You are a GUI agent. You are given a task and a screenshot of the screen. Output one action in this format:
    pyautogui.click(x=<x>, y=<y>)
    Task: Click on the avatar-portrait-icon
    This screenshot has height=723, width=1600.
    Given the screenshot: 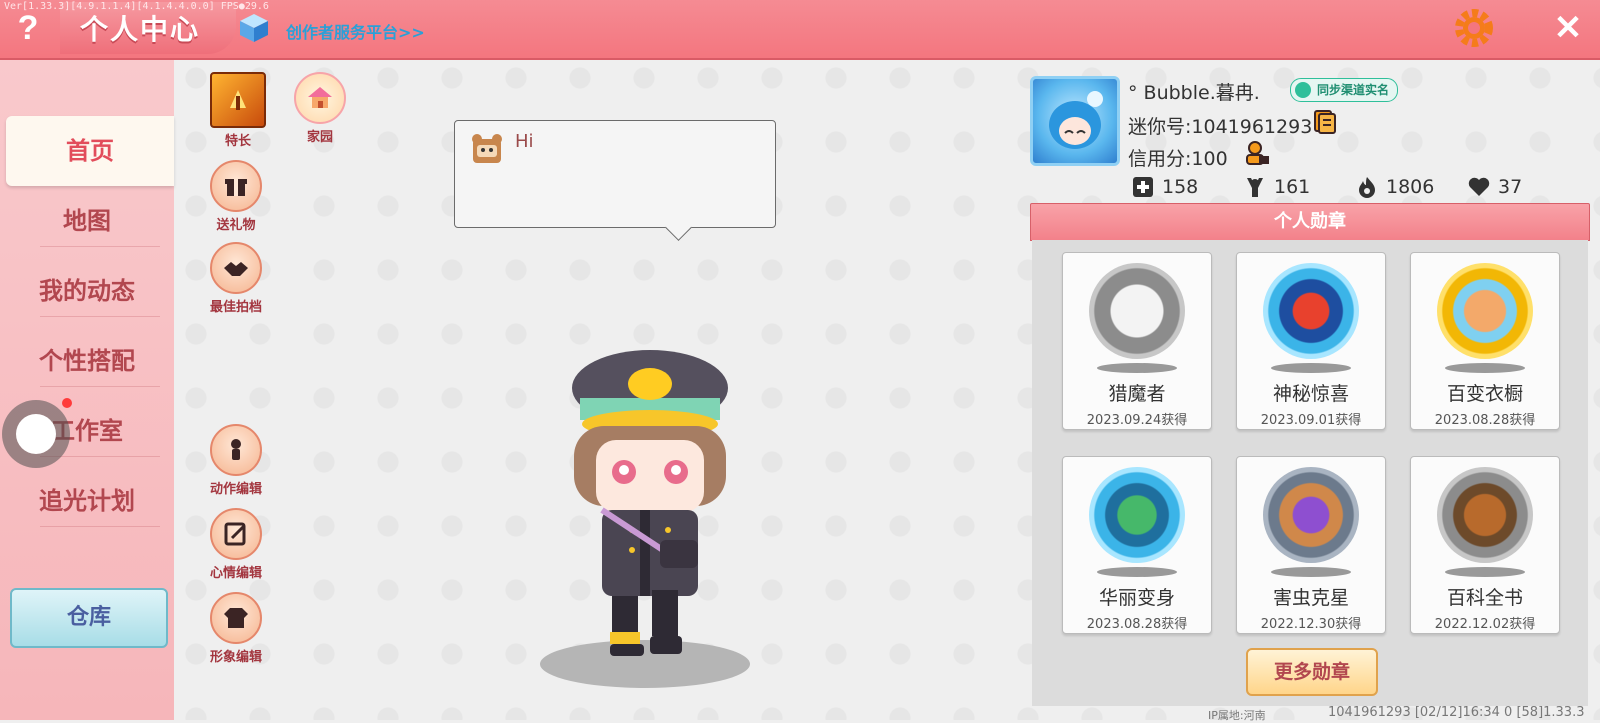 What is the action you would take?
    pyautogui.click(x=1076, y=120)
    